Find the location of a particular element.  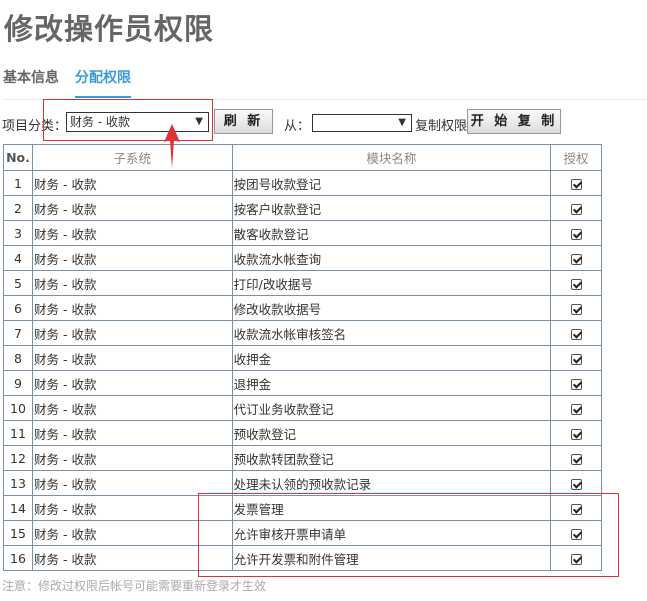

row-no: 1 is located at coordinates (18, 183).